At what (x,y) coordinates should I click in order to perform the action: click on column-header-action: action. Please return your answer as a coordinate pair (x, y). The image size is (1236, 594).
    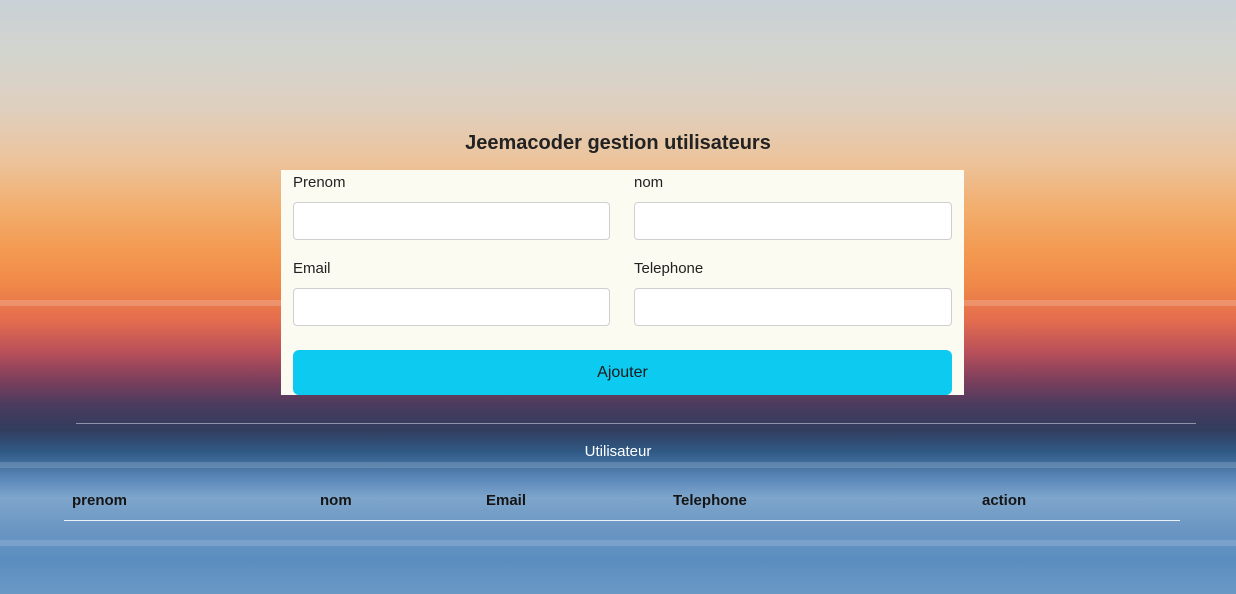
    Looking at the image, I should click on (1004, 500).